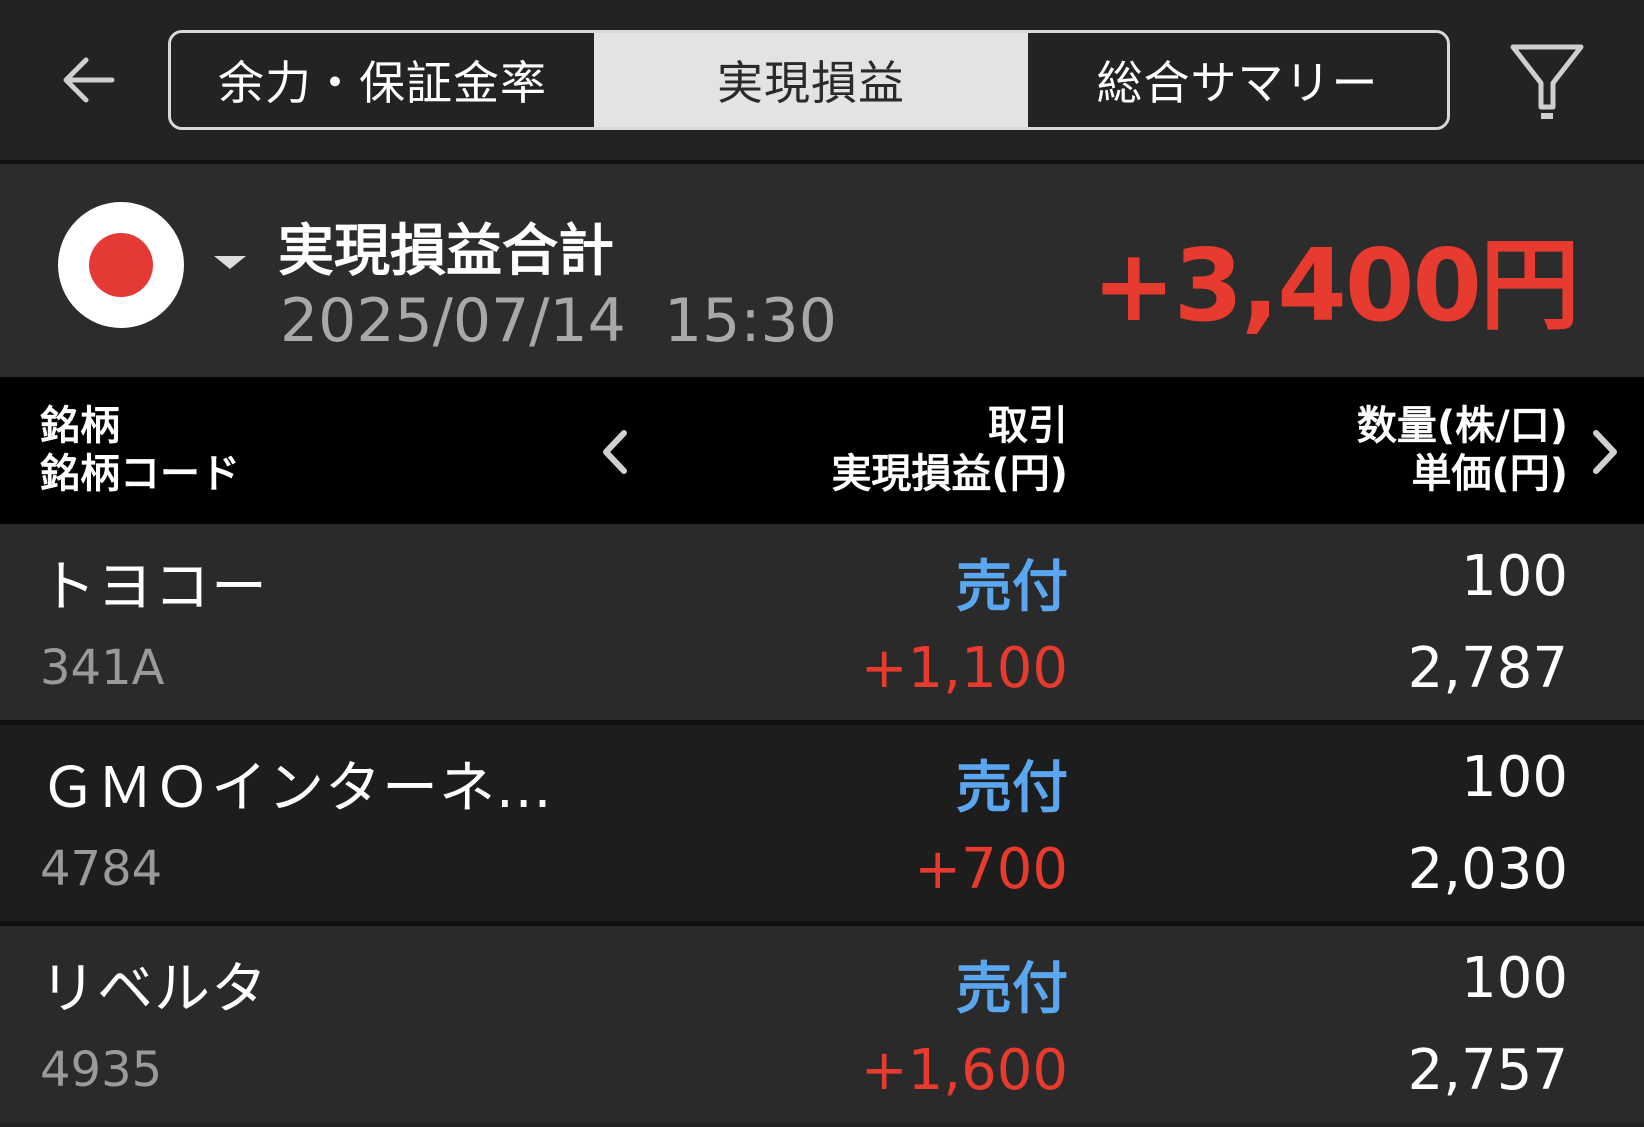  I want to click on column-trade-label: 取引, so click(1028, 426).